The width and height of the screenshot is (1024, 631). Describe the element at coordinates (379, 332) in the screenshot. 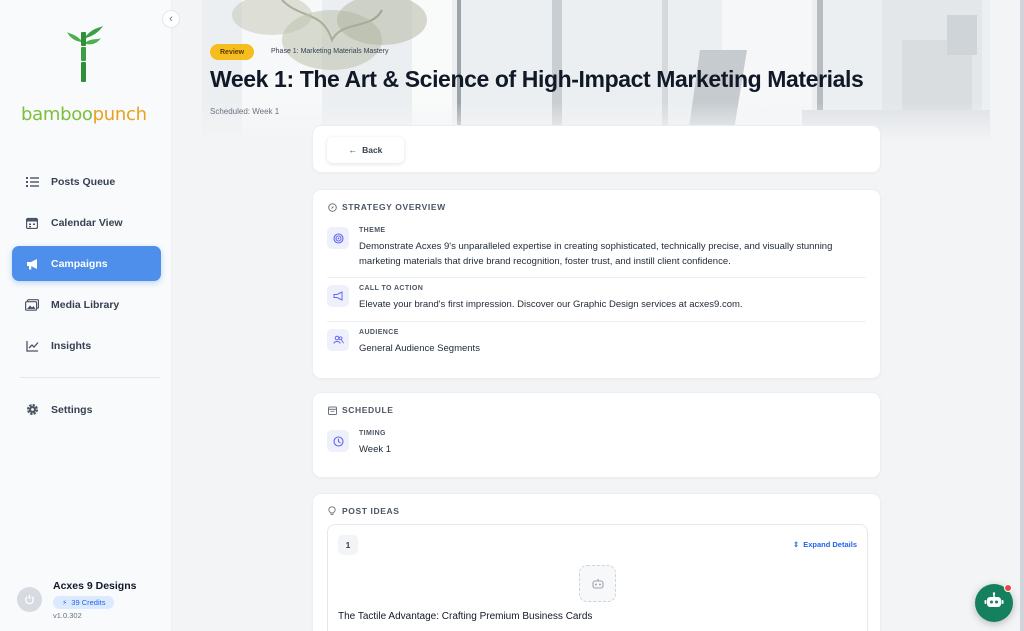

I see `audience-label: AUDIENCE` at that location.